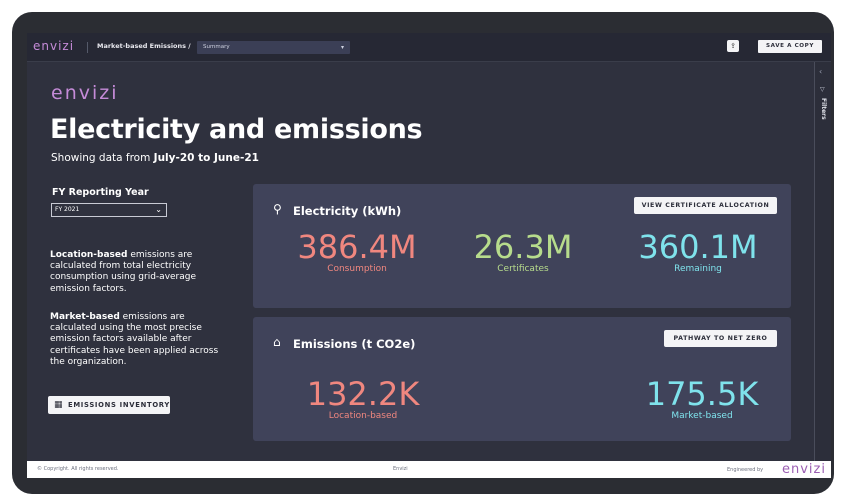 The image size is (846, 499). Describe the element at coordinates (85, 93) in the screenshot. I see `brand-logo: envizi` at that location.